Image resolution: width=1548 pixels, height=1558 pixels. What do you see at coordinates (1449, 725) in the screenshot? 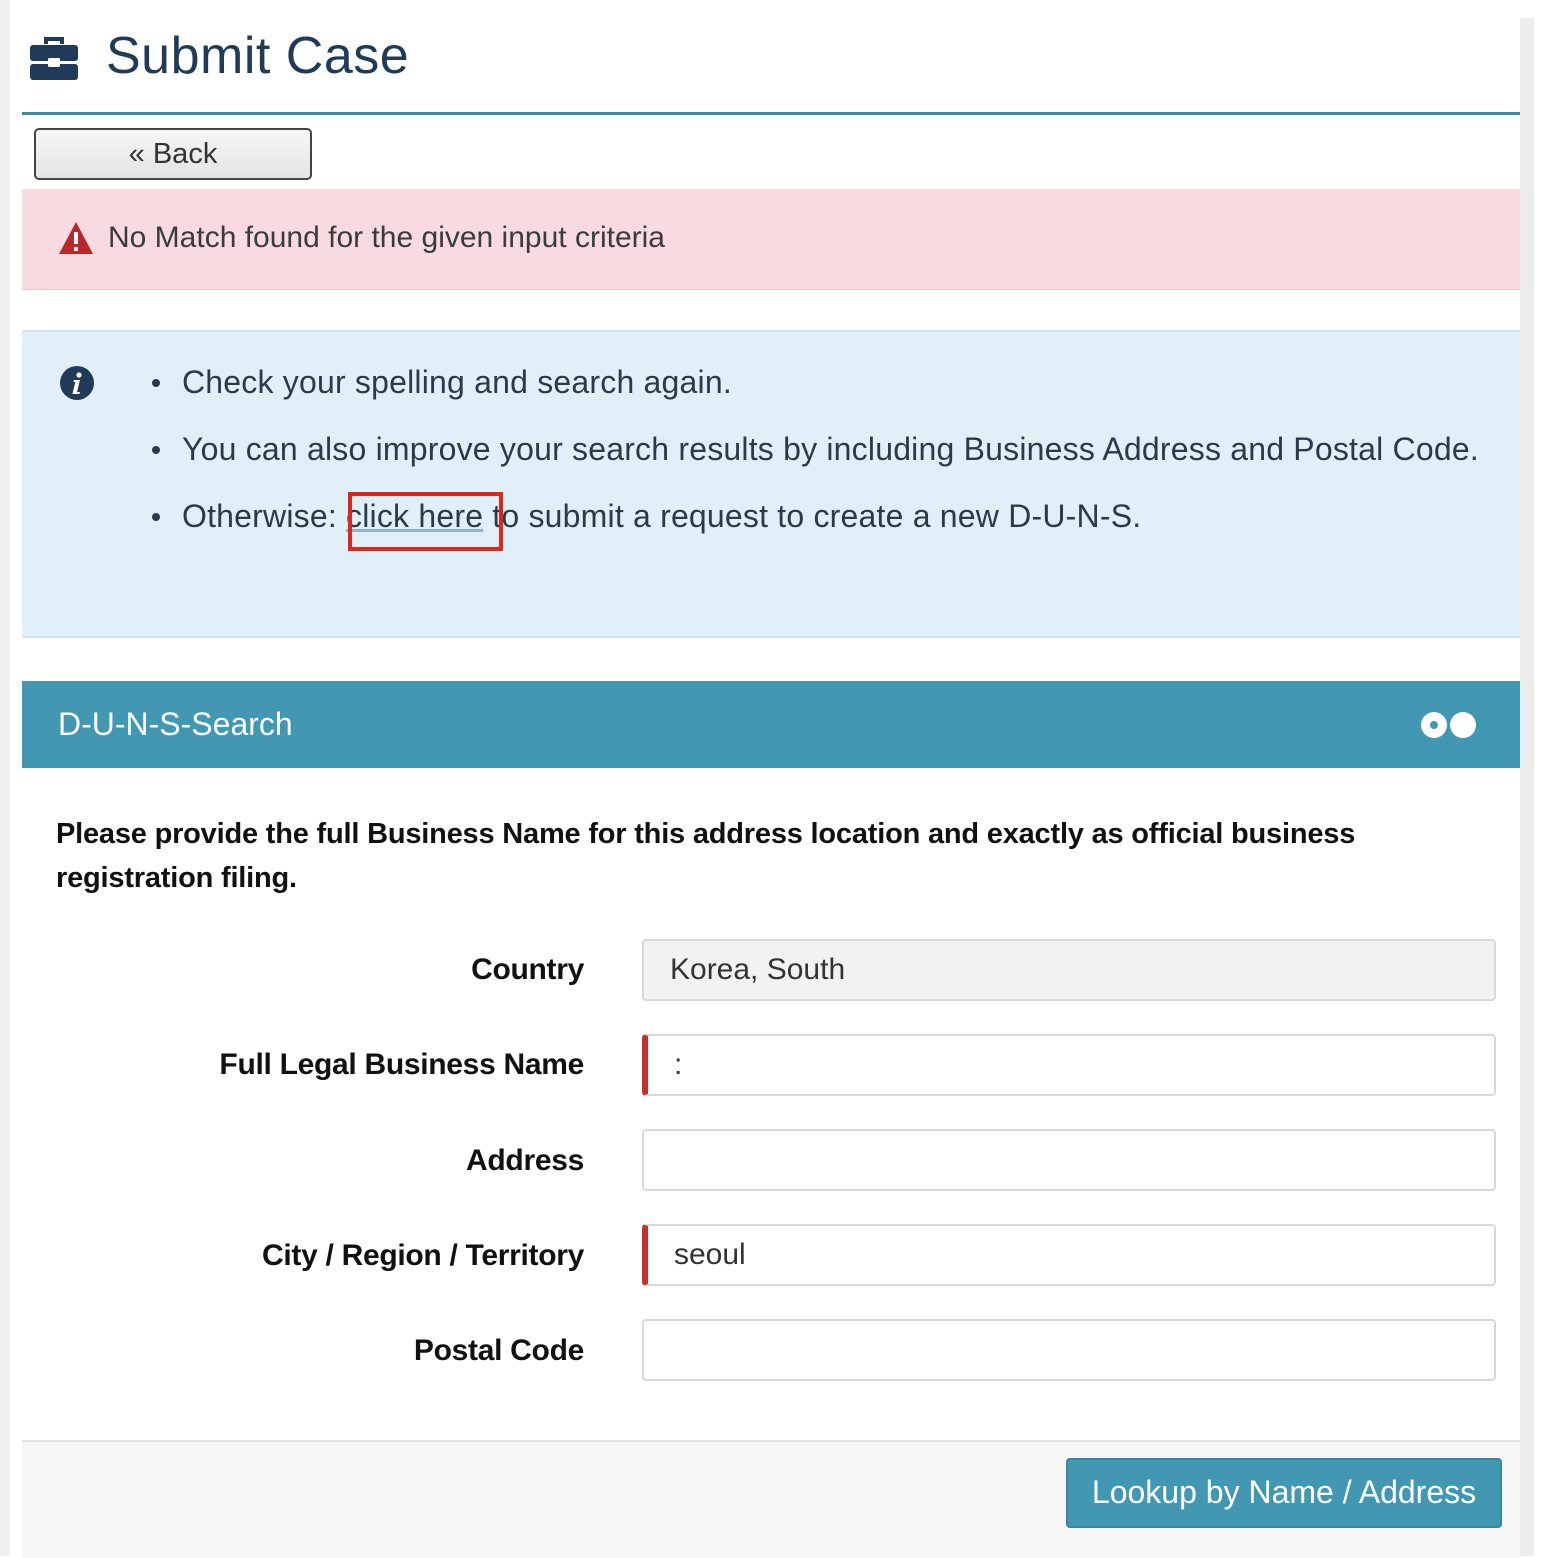
I see `toggle-icon` at bounding box center [1449, 725].